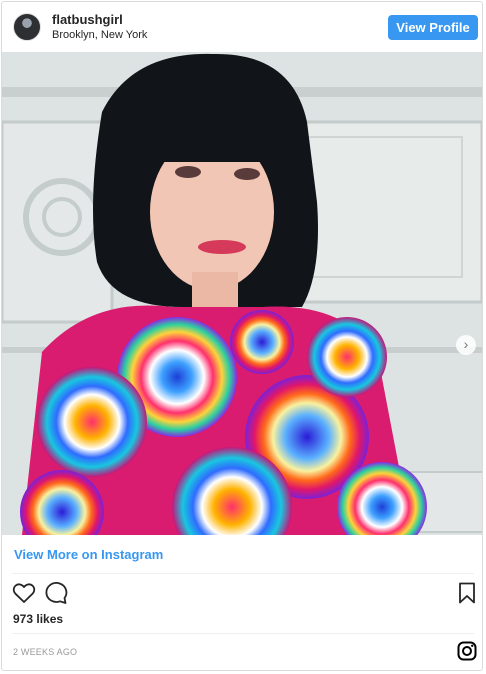 This screenshot has width=486, height=674. What do you see at coordinates (467, 651) in the screenshot?
I see `instagram-icon` at bounding box center [467, 651].